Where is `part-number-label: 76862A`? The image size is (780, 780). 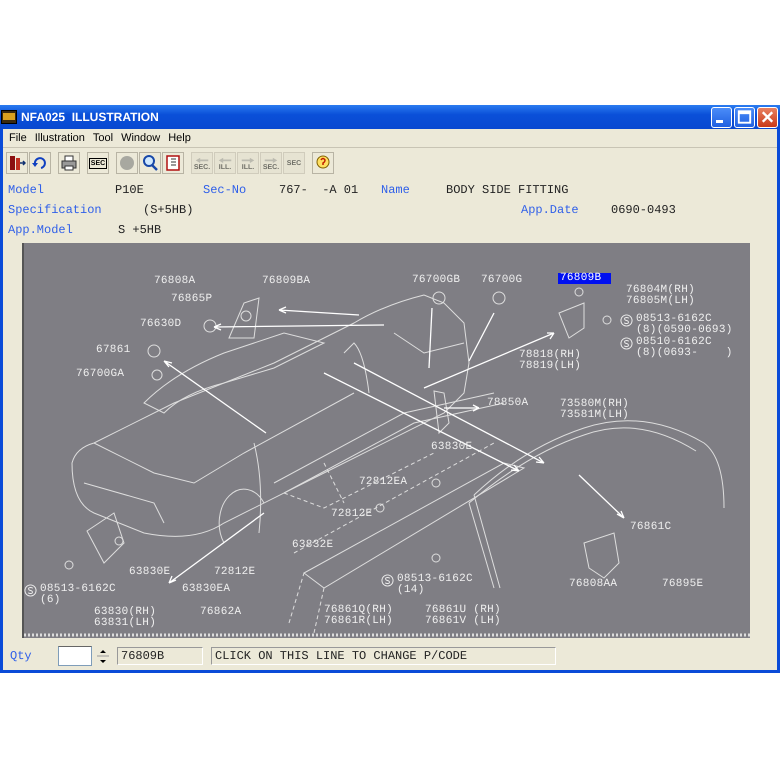 part-number-label: 76862A is located at coordinates (221, 612).